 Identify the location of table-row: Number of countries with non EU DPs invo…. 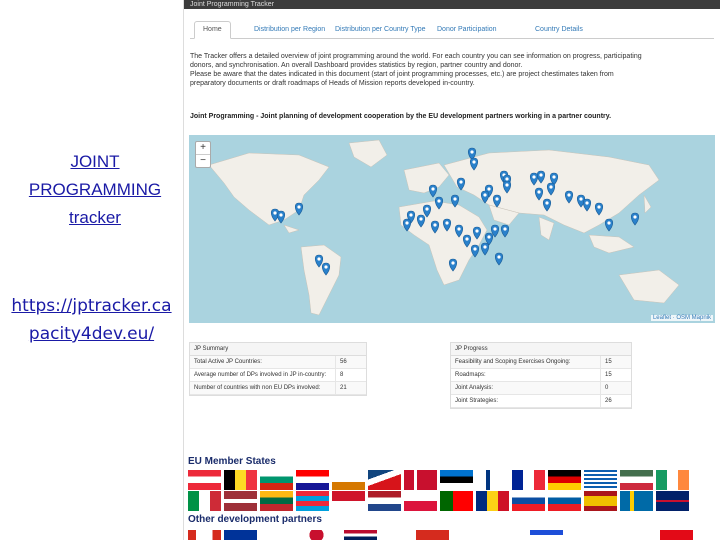
(278, 388).